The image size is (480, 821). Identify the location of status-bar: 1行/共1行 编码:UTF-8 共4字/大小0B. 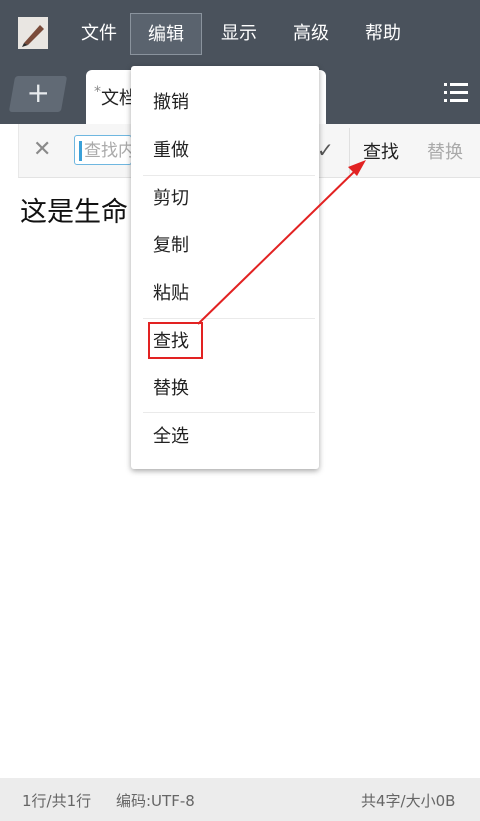
(240, 799).